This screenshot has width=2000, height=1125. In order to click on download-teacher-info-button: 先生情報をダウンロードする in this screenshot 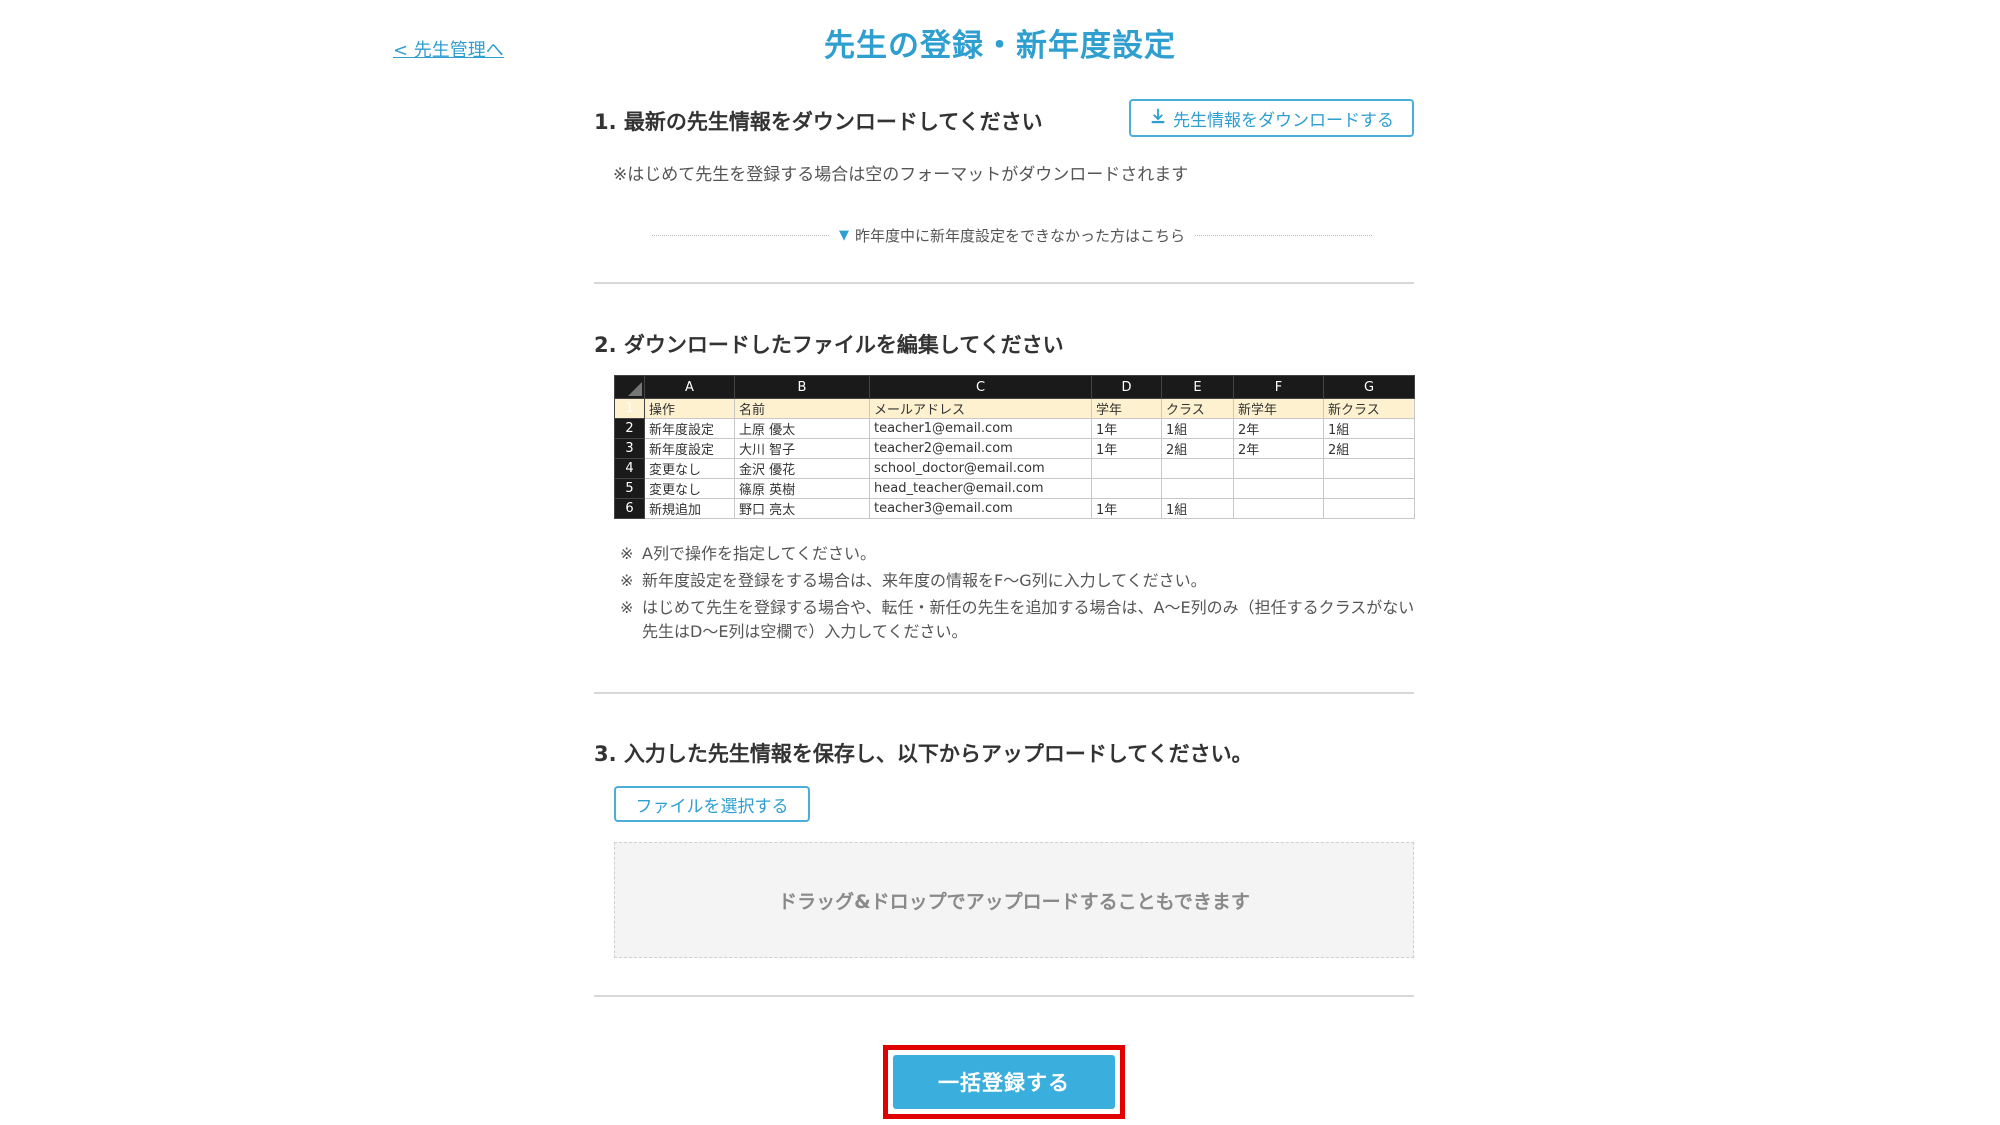, I will do `click(1271, 118)`.